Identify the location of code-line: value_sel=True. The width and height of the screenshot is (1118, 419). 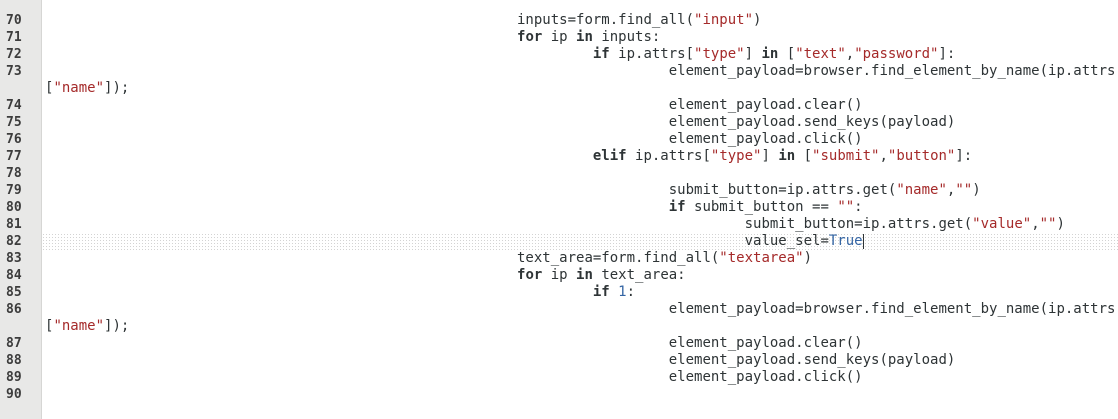
(580, 241).